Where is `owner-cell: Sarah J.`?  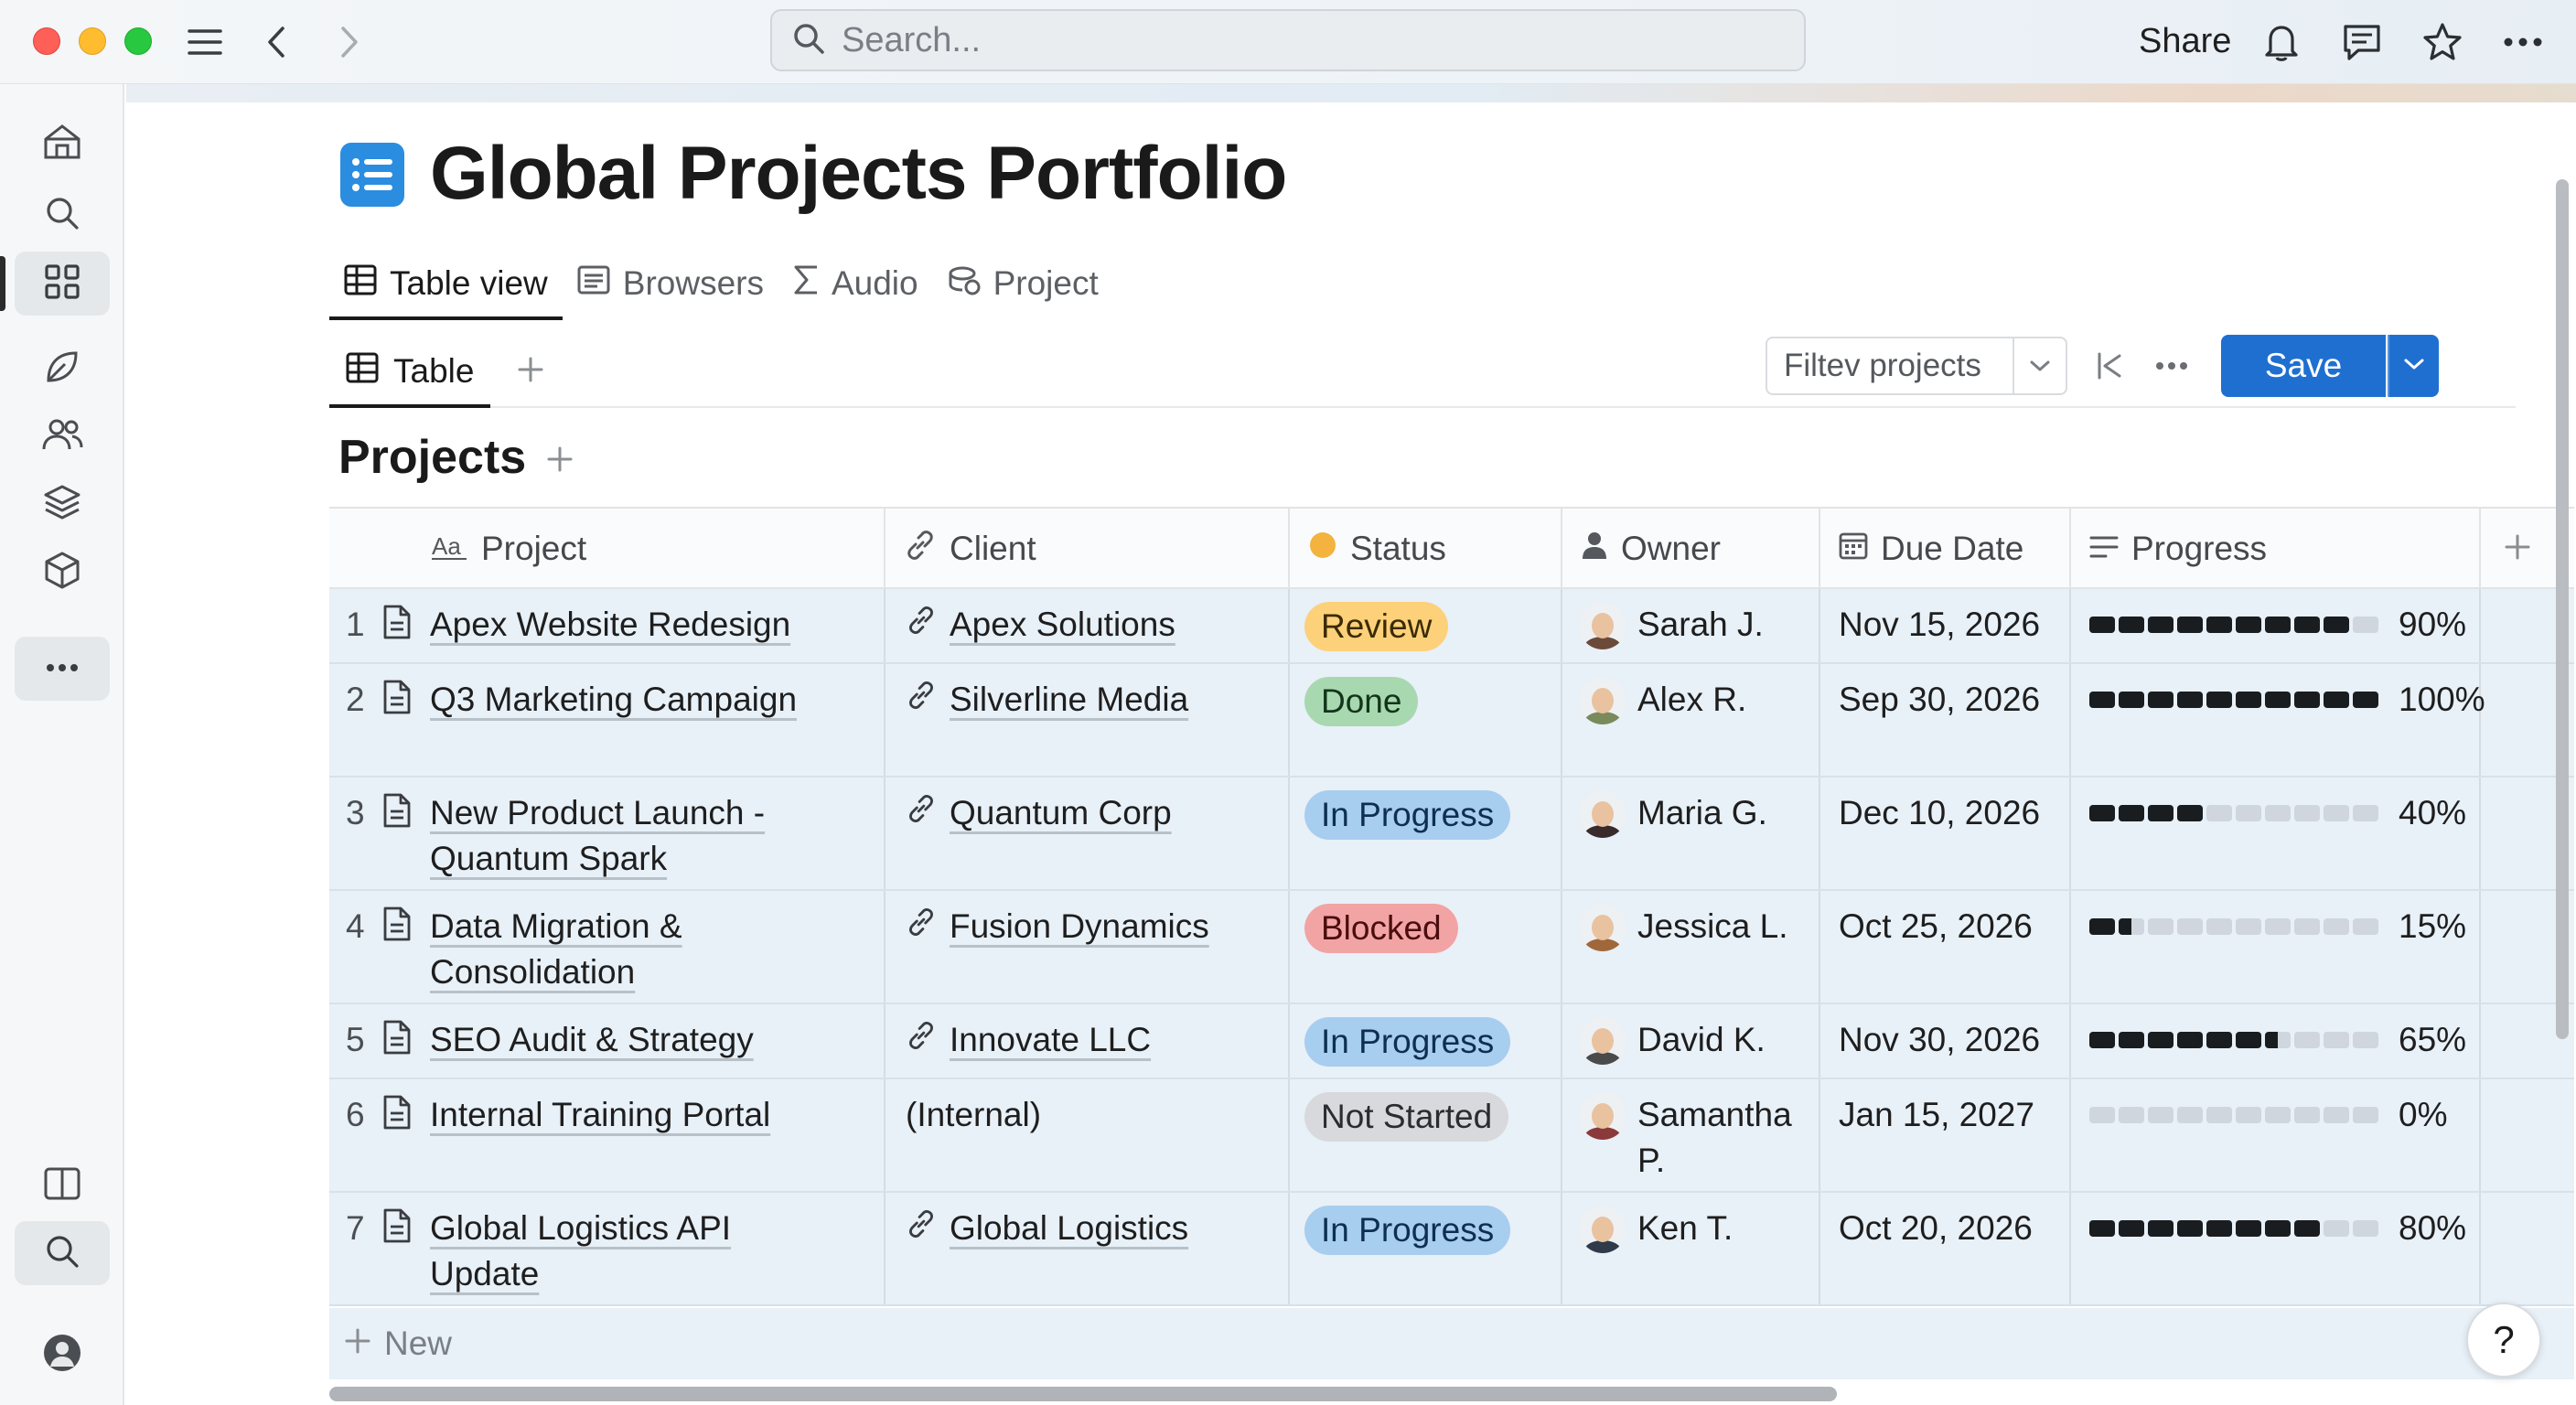
owner-cell: Sarah J. is located at coordinates (1691, 625).